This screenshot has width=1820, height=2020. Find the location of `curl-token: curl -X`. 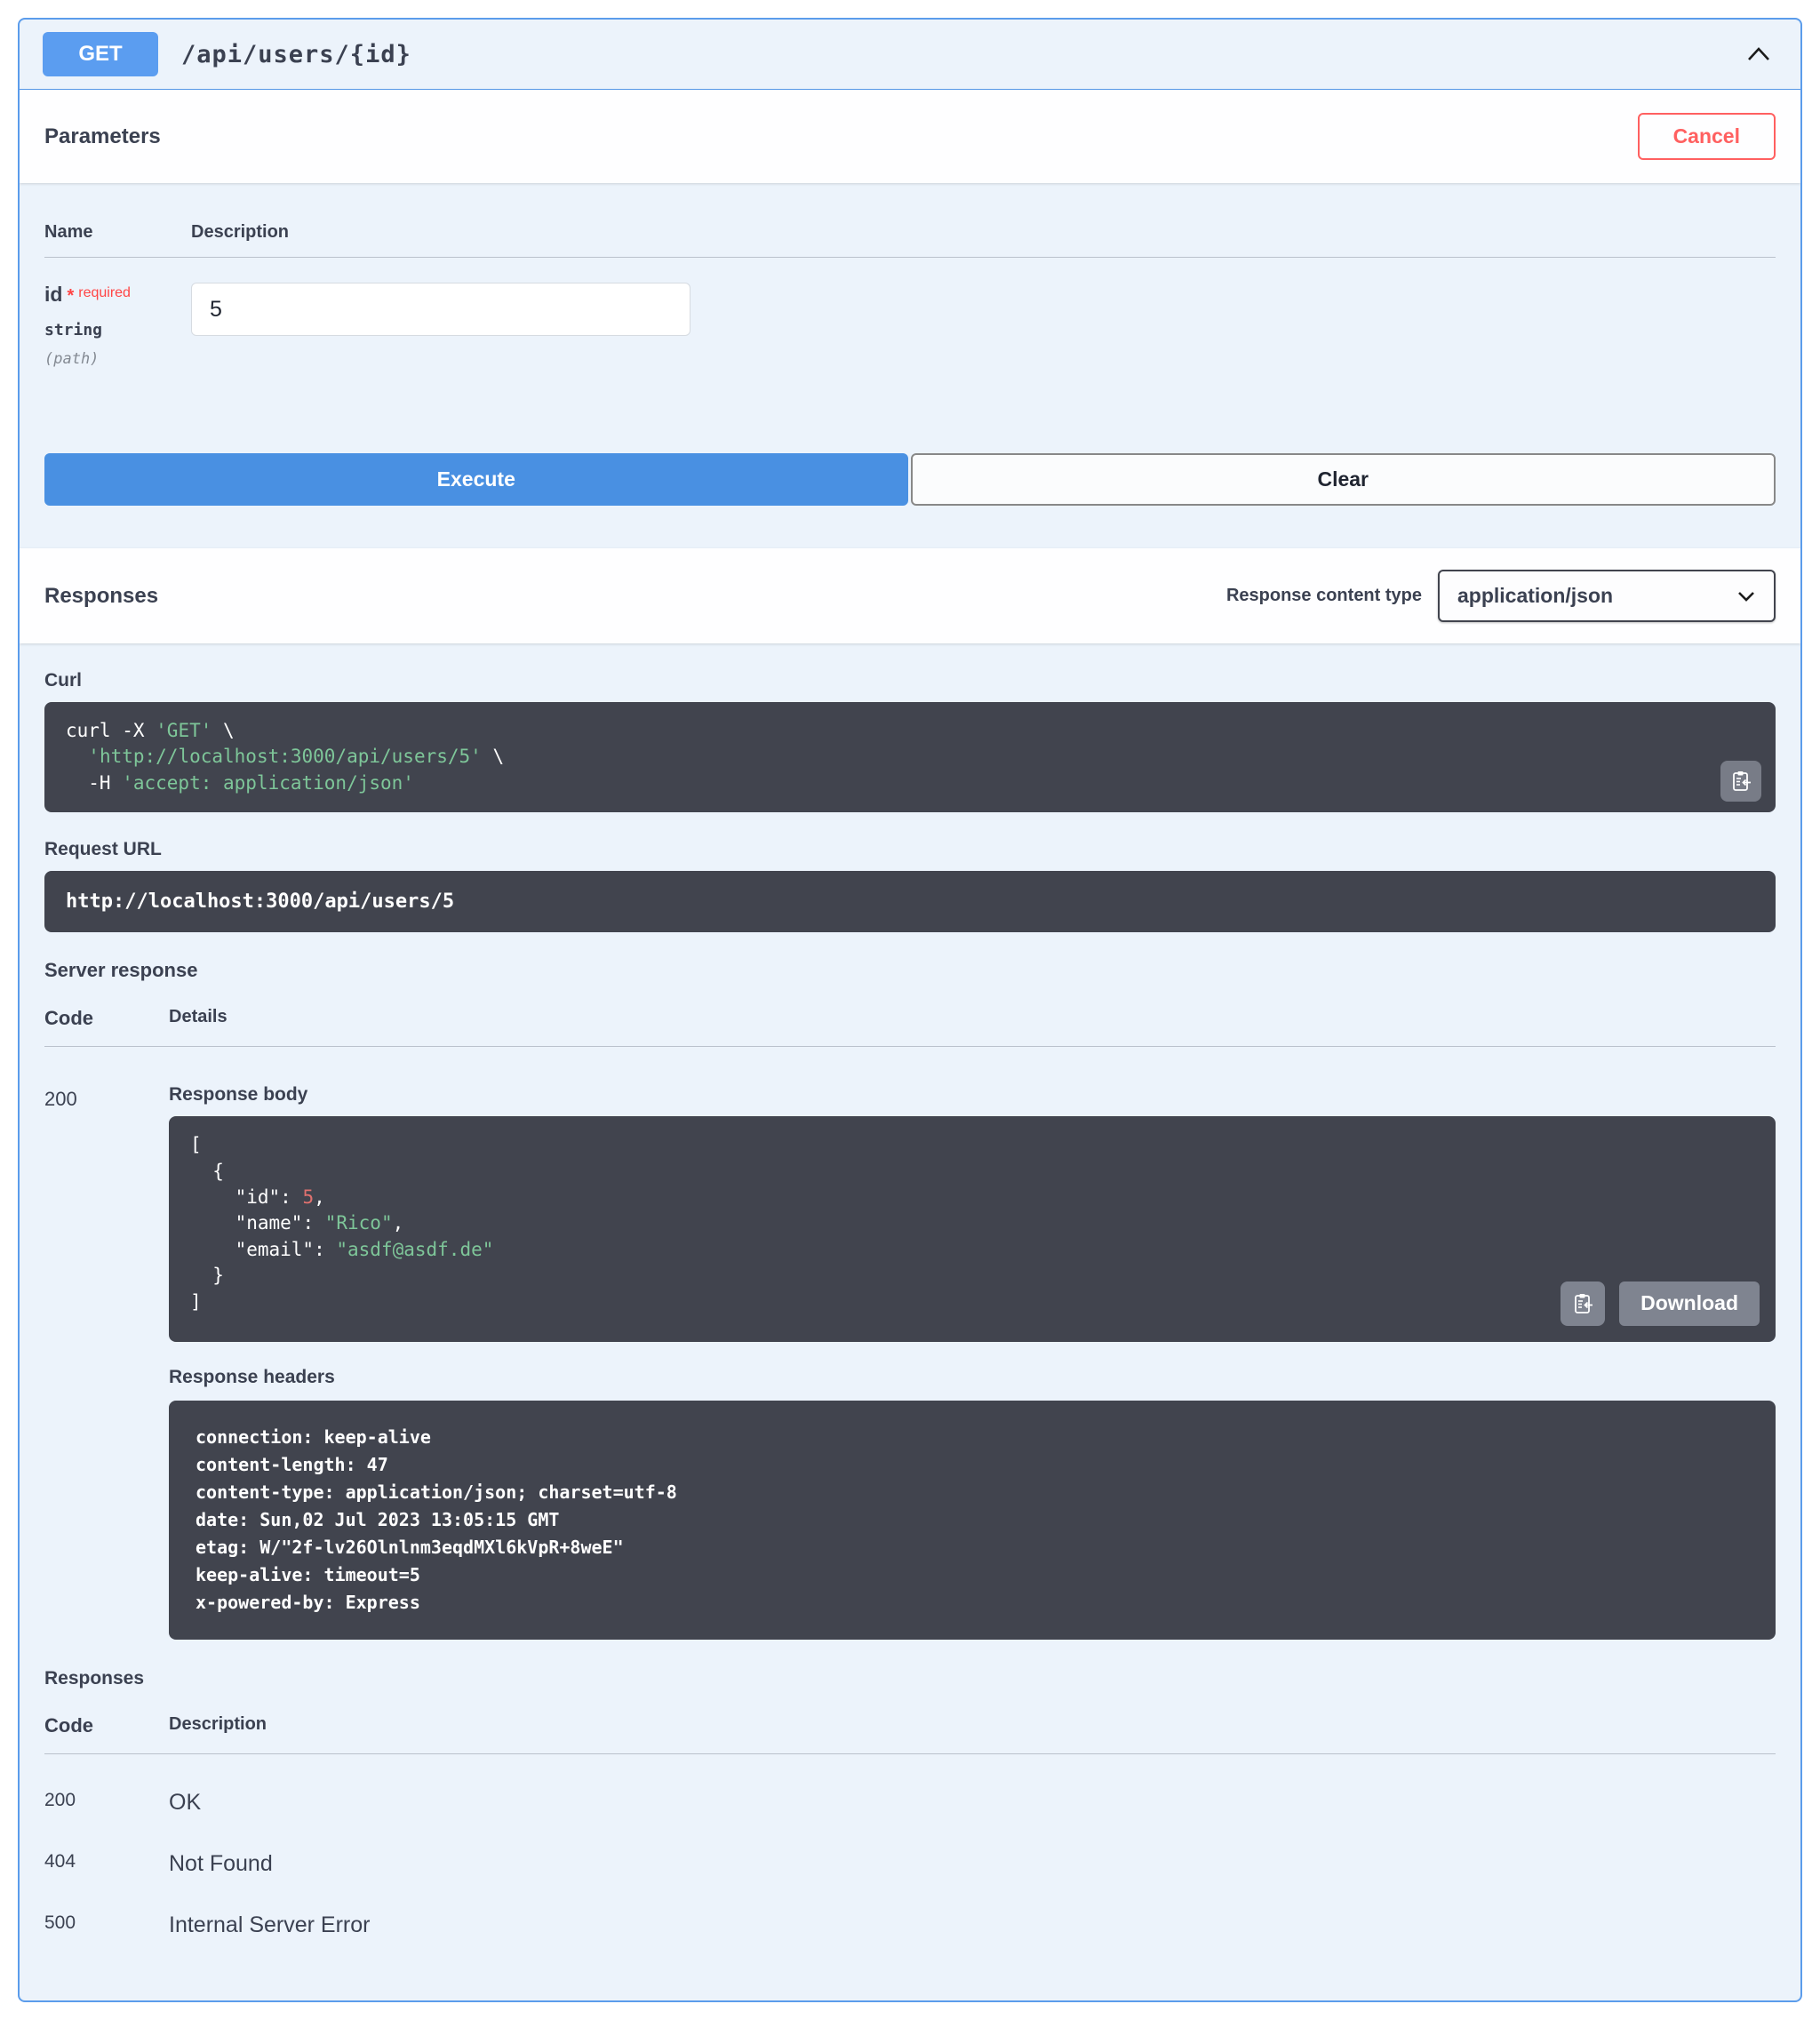

curl-token: curl -X is located at coordinates (111, 730).